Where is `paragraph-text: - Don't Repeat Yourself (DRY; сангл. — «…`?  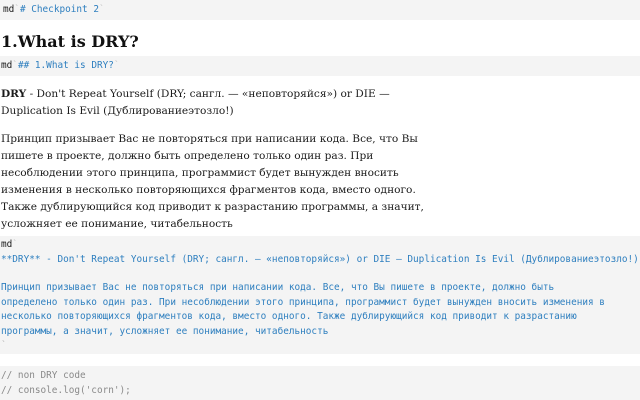 paragraph-text: - Don't Repeat Yourself (DRY; сангл. — «… is located at coordinates (195, 102).